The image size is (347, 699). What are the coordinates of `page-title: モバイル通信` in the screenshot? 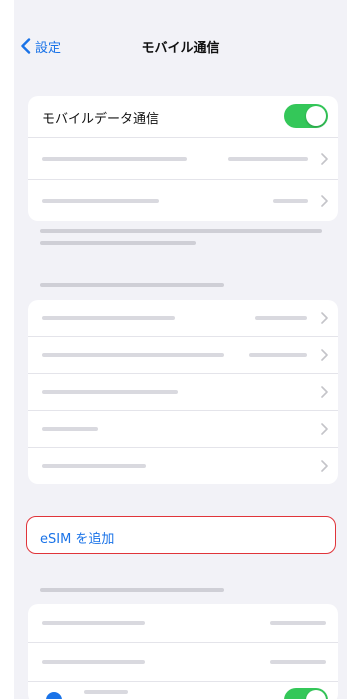 It's located at (180, 48).